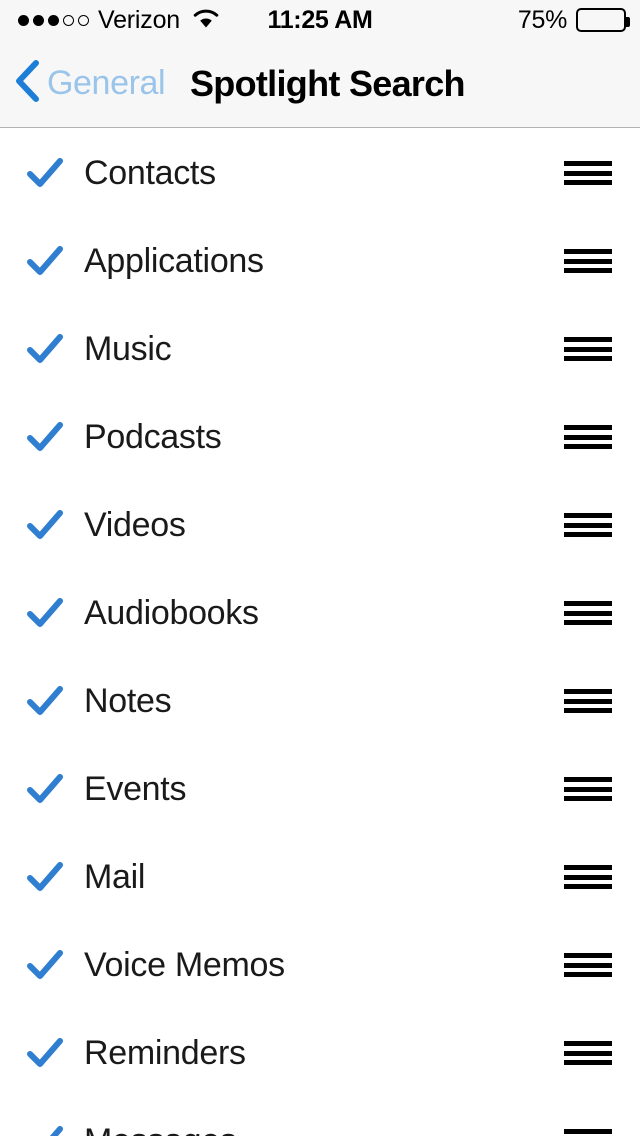  I want to click on list-item-label: Notes, so click(128, 700).